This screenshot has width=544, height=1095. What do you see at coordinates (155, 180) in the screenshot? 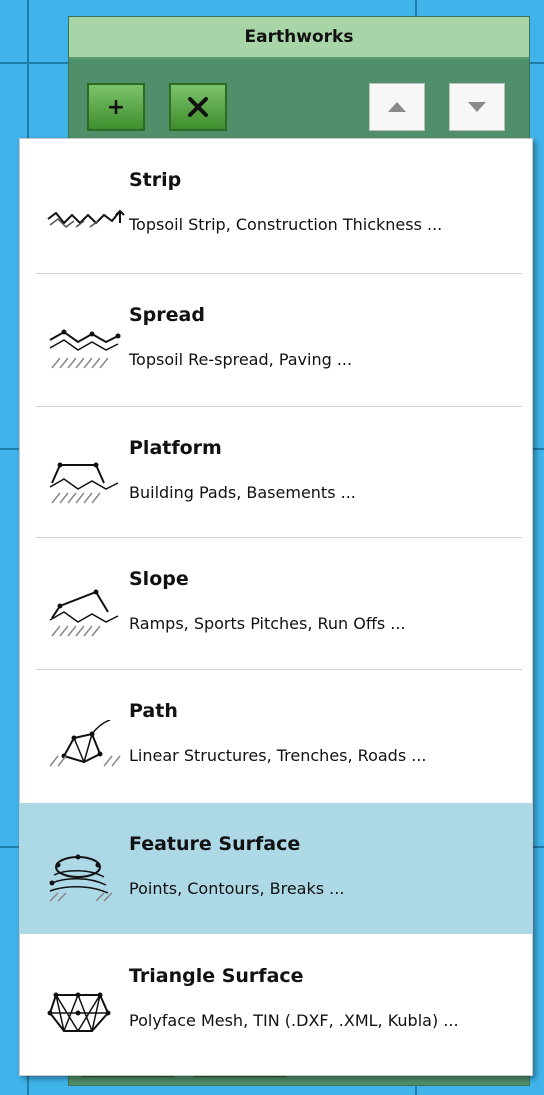
I see `item-title: Strip` at bounding box center [155, 180].